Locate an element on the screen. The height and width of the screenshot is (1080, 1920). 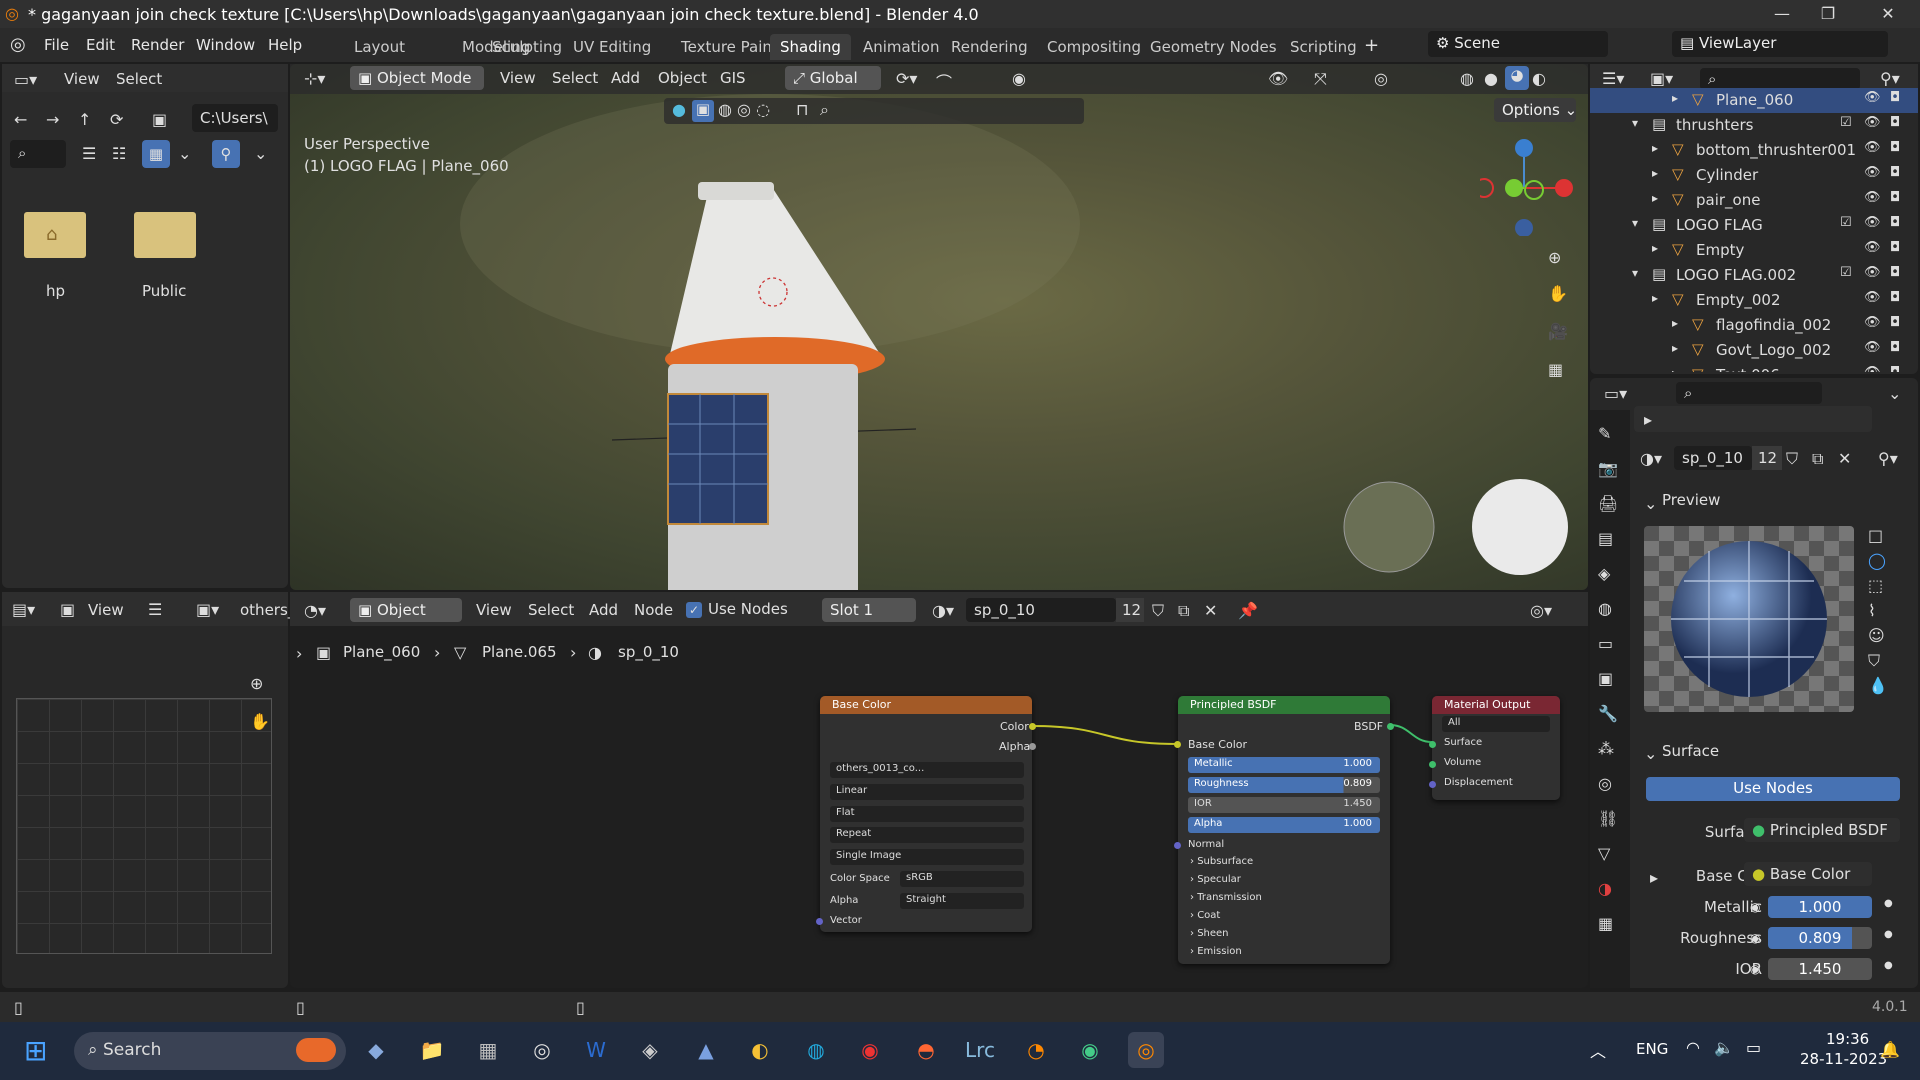
surface-socket is located at coordinates (1432, 744).